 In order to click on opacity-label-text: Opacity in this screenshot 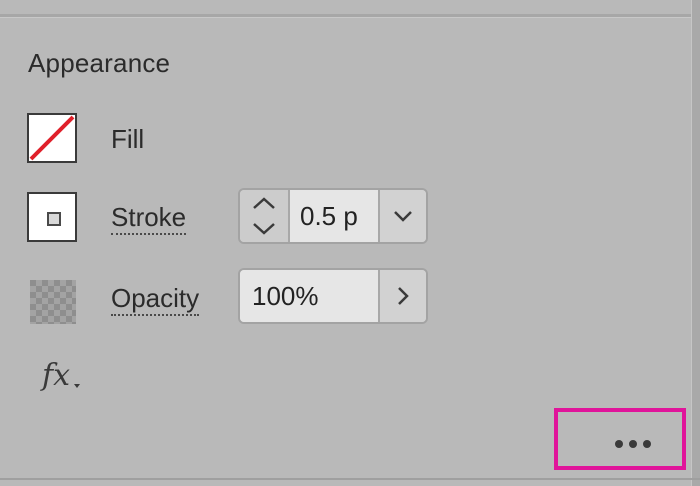, I will do `click(155, 299)`.